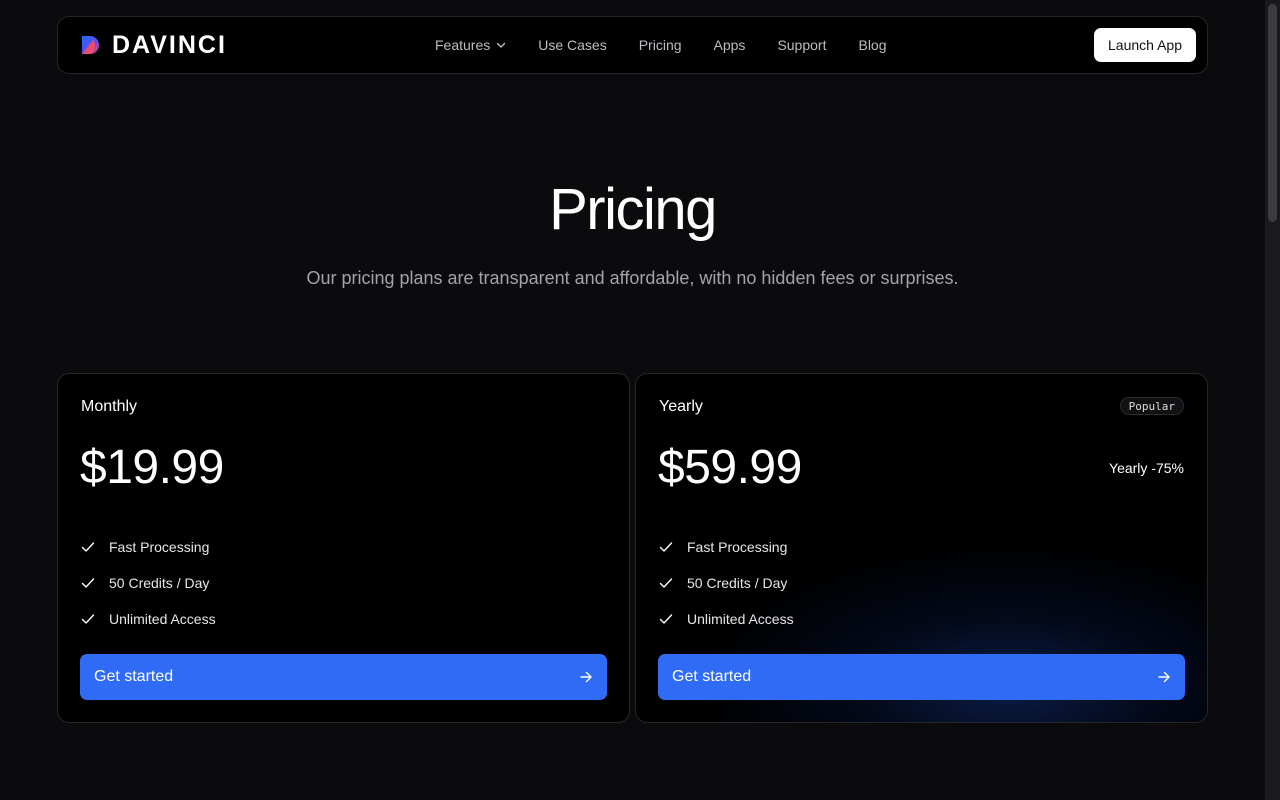 The width and height of the screenshot is (1280, 800). What do you see at coordinates (501, 45) in the screenshot?
I see `chevron-down-icon` at bounding box center [501, 45].